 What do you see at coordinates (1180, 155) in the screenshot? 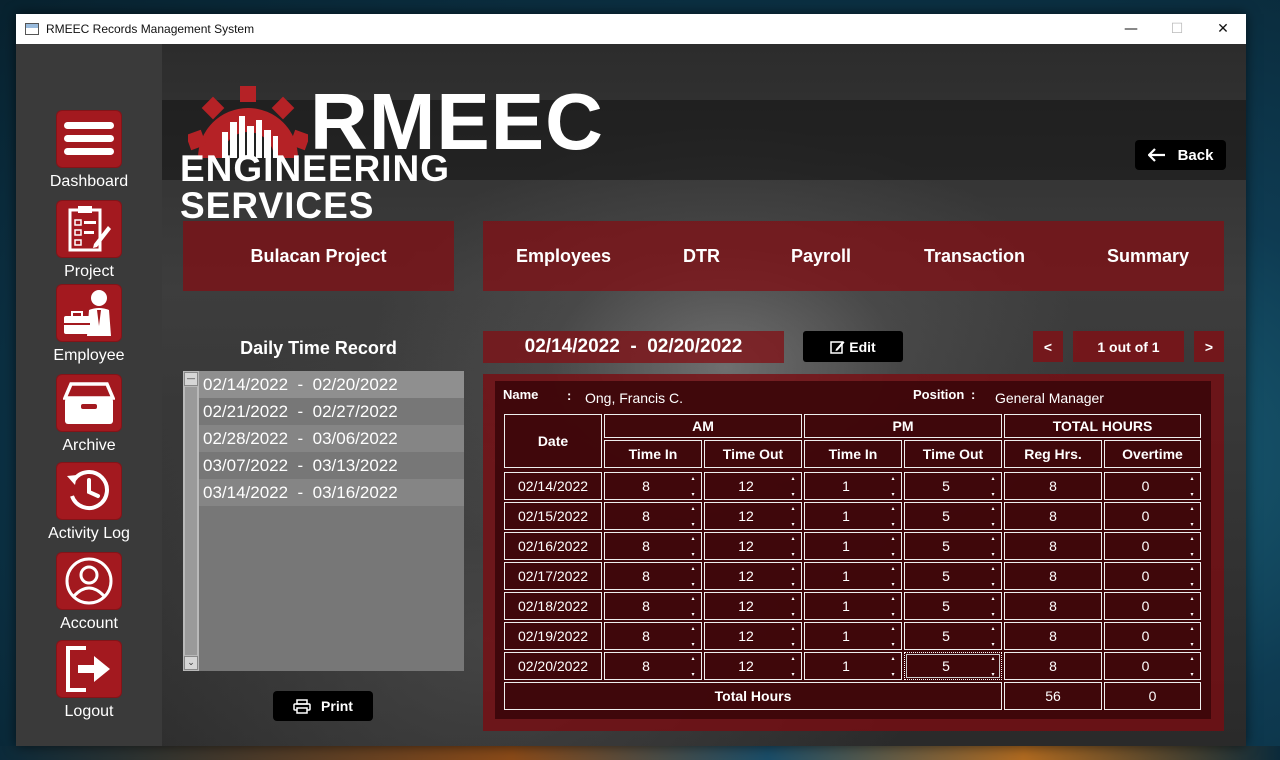
I see `back-button: Back` at bounding box center [1180, 155].